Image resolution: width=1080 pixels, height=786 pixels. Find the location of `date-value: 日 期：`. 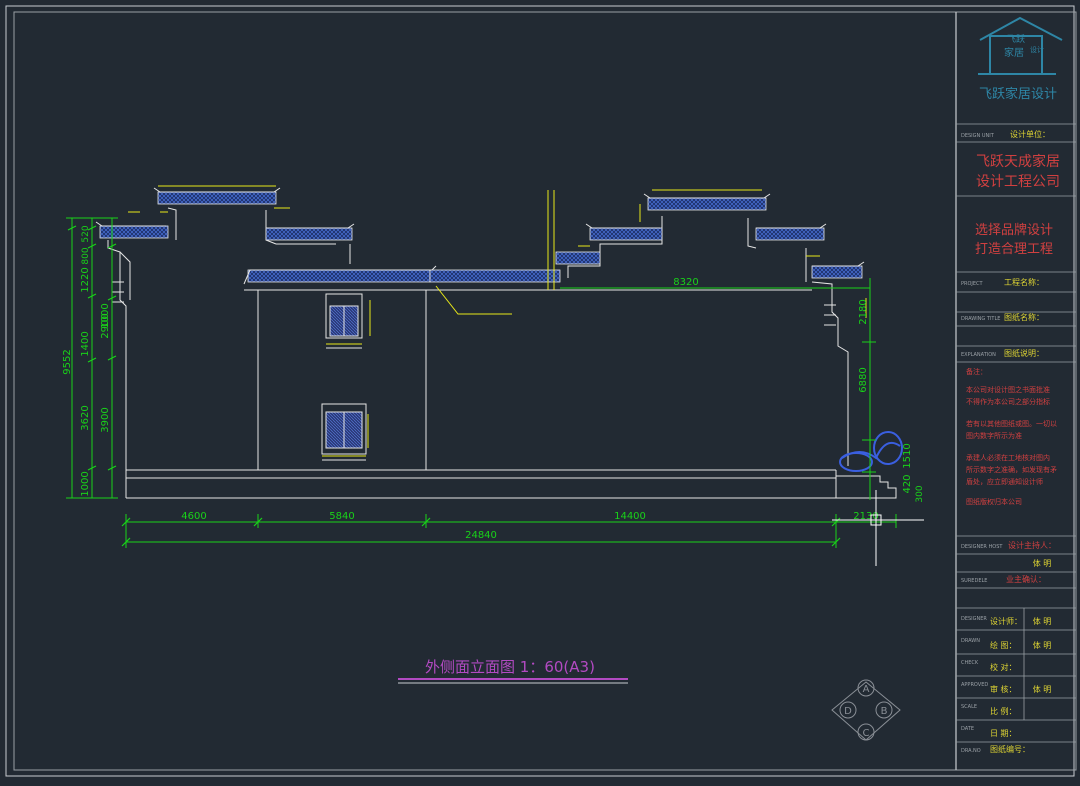

date-value: 日 期： is located at coordinates (1003, 733).